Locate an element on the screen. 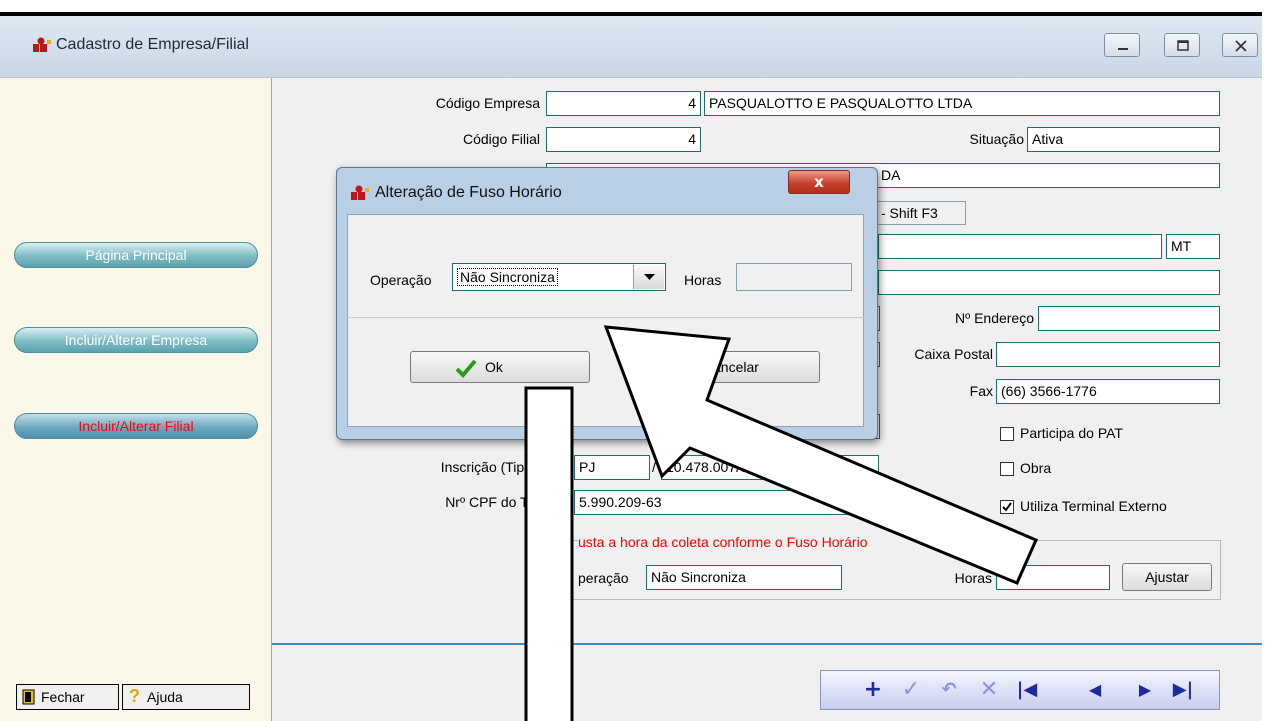  checkmark-icon is located at coordinates (1007, 507).